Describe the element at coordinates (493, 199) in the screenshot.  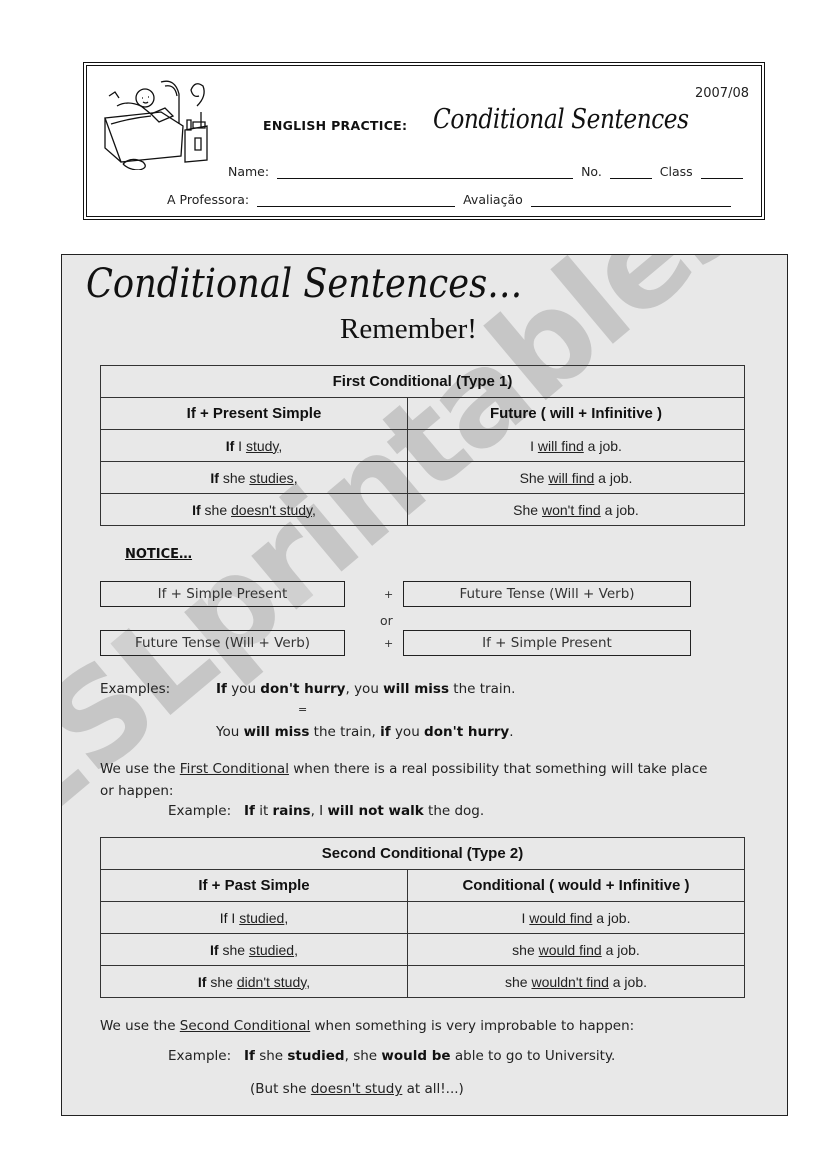
I see `grade-label: Avaliação` at that location.